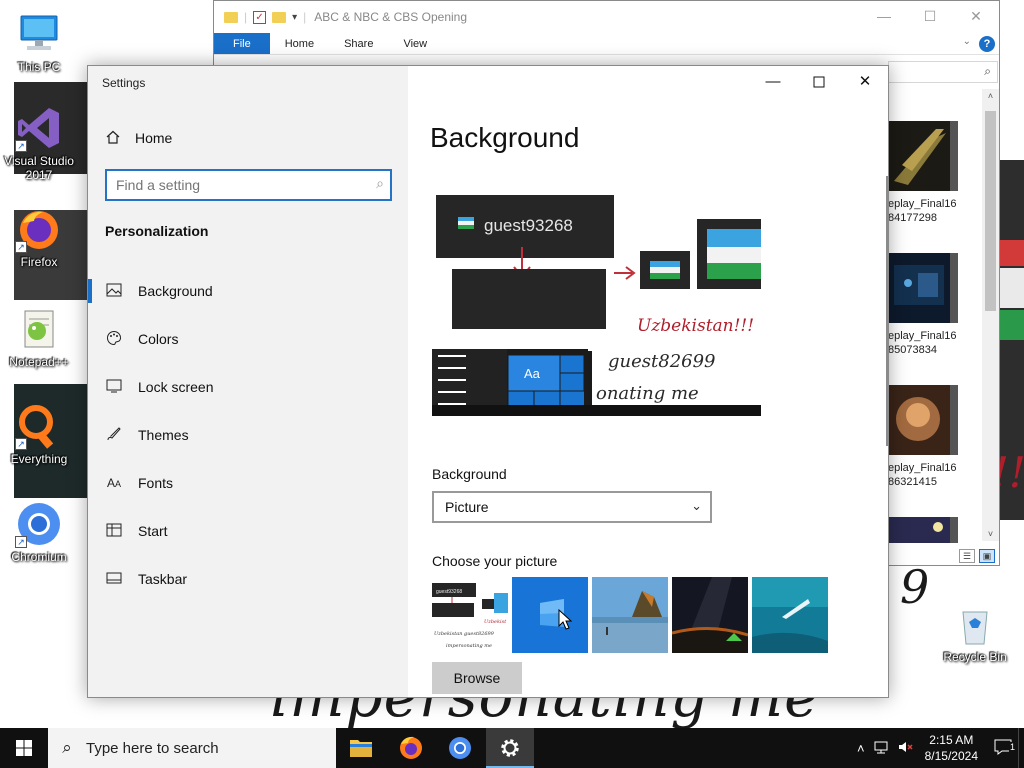  I want to click on expand-ribbon-icon: ⌄, so click(967, 41).